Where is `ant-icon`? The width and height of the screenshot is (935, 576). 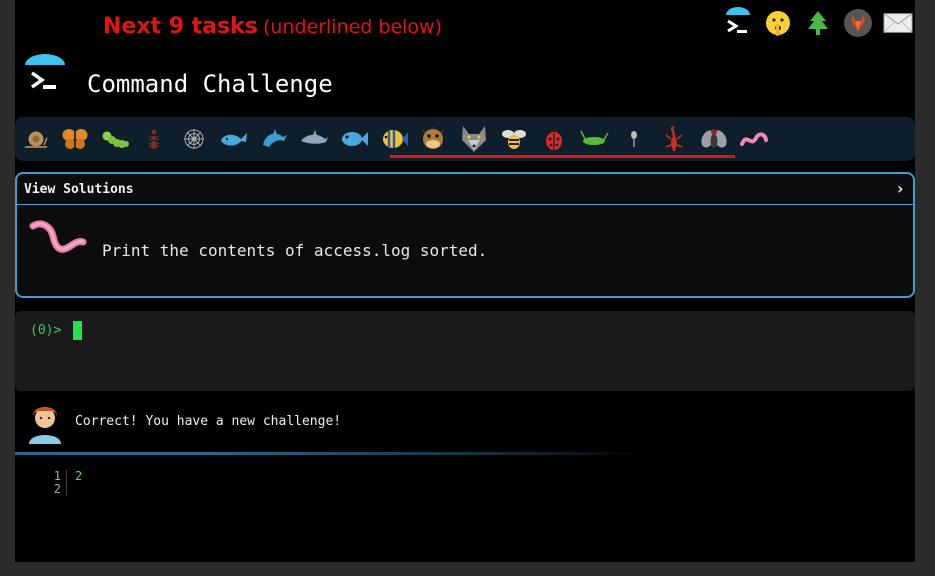
ant-icon is located at coordinates (154, 139).